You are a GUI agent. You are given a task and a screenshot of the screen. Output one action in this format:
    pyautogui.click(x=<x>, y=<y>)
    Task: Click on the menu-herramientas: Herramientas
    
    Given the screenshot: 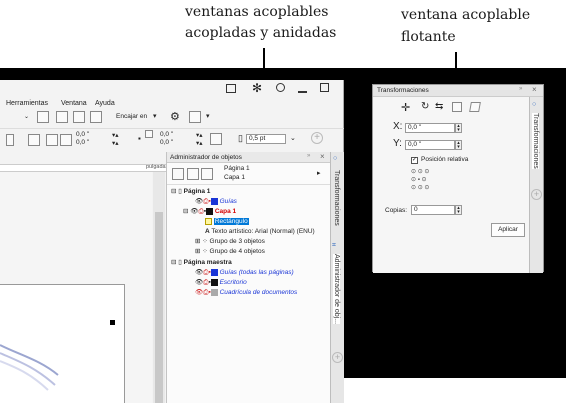 What is the action you would take?
    pyautogui.click(x=27, y=103)
    